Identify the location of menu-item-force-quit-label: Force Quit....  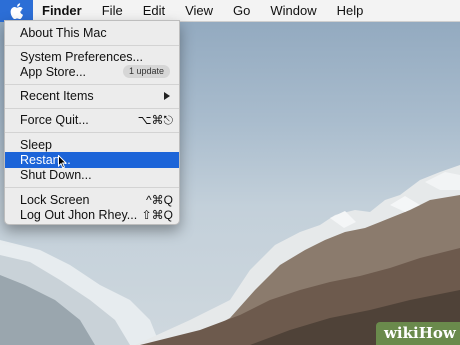
(54, 120).